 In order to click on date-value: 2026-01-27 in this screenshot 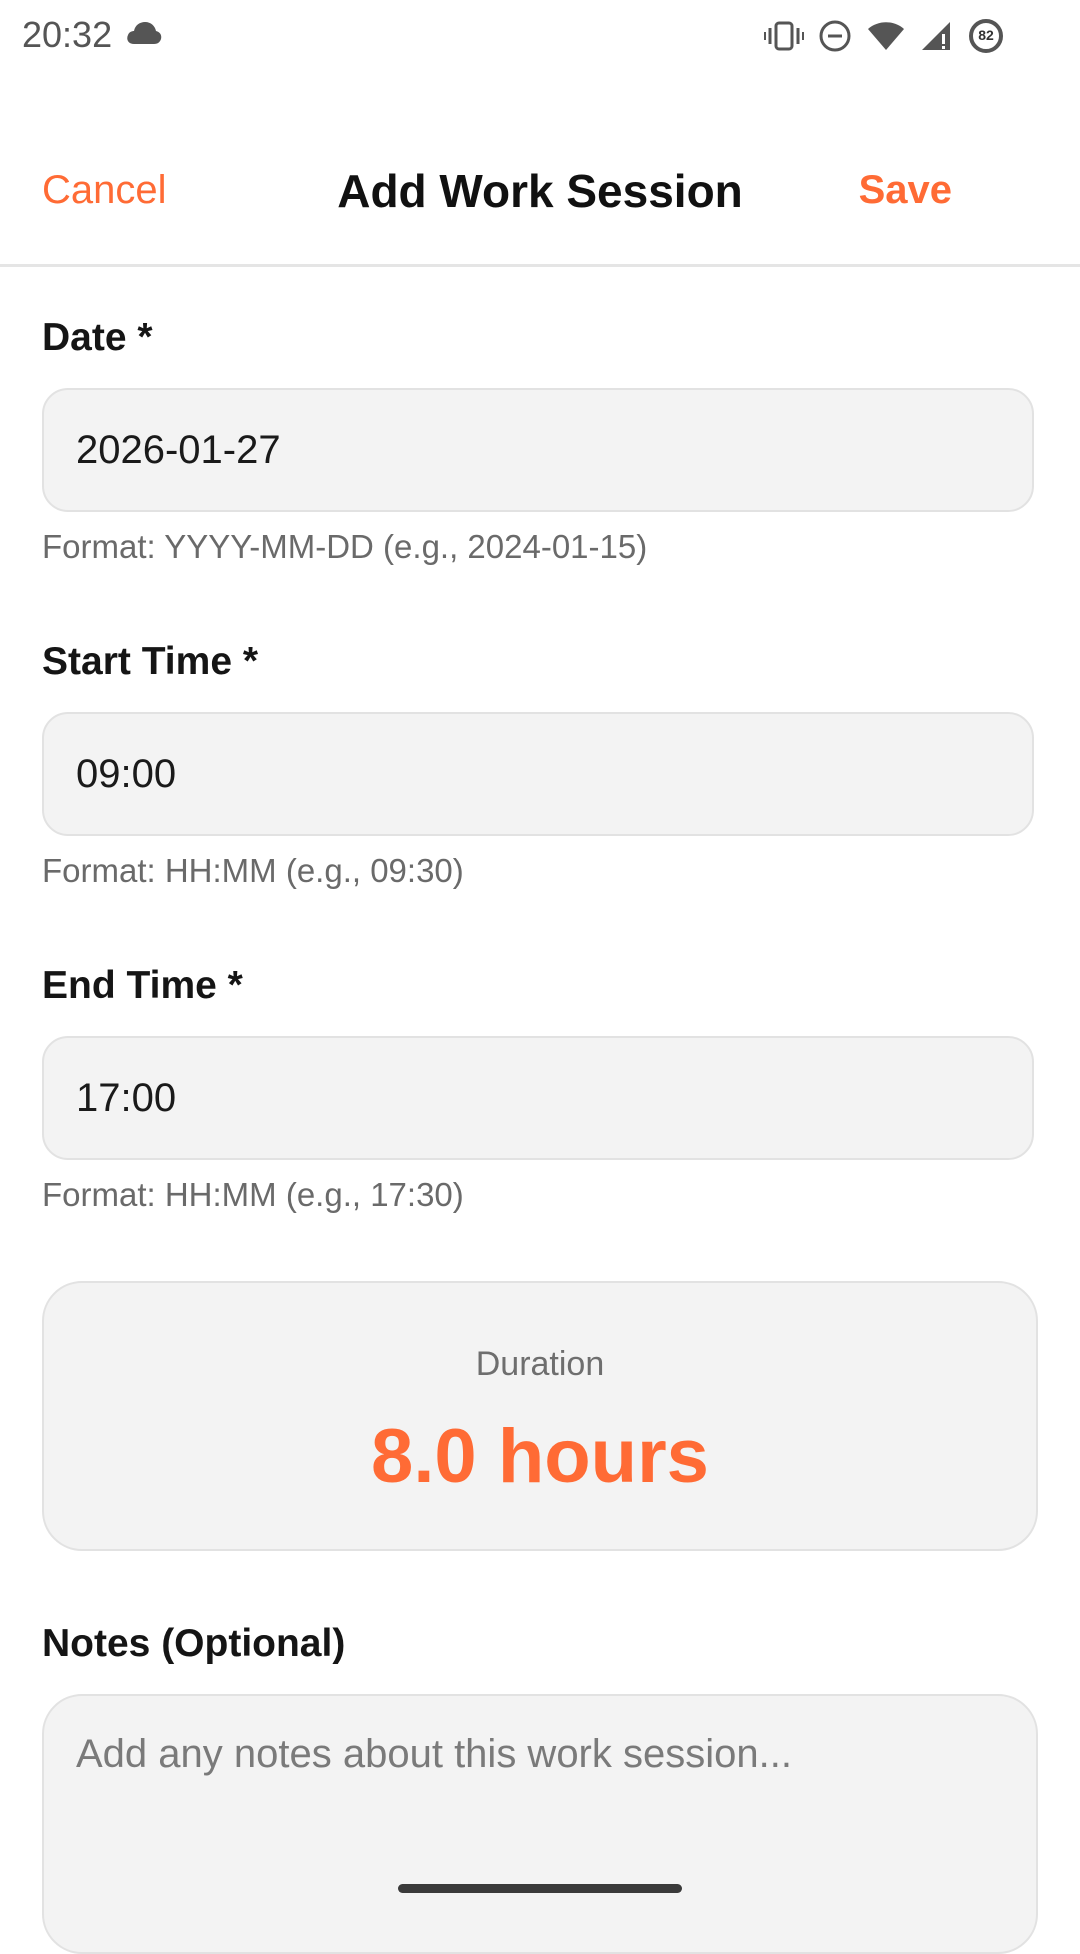, I will do `click(178, 449)`.